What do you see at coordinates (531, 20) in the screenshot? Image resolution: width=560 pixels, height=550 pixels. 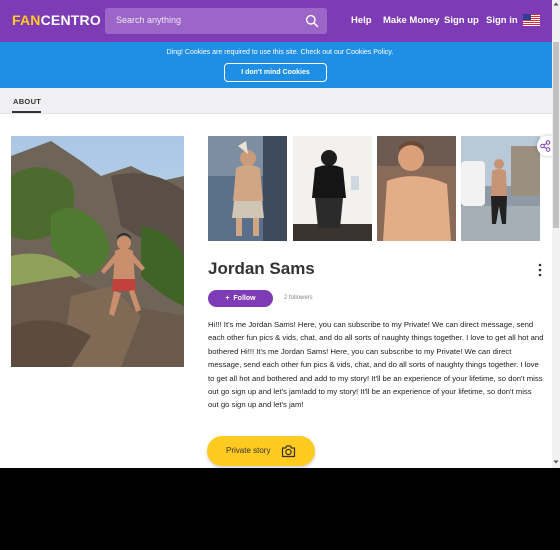 I see `us-flag-icon` at bounding box center [531, 20].